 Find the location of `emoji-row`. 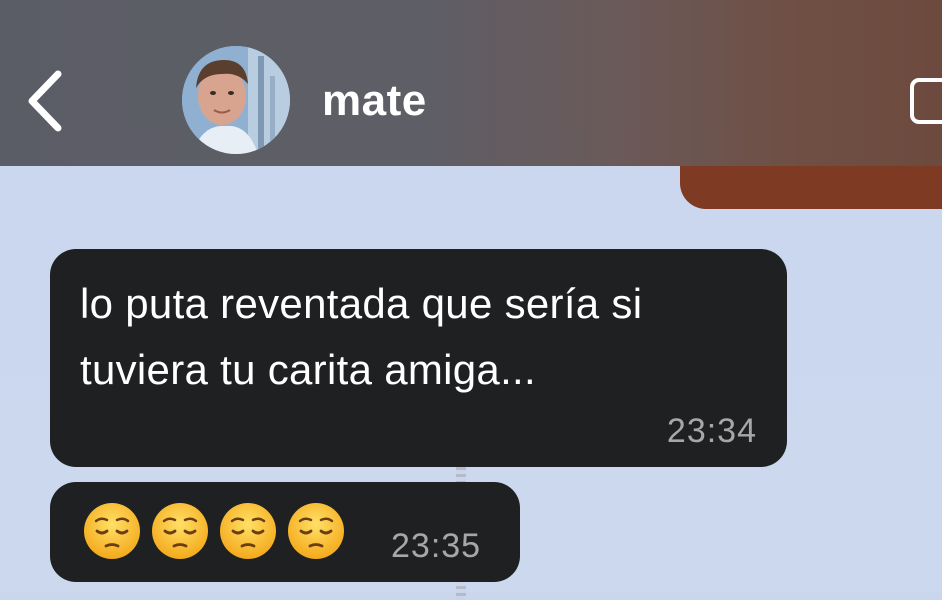

emoji-row is located at coordinates (214, 531).